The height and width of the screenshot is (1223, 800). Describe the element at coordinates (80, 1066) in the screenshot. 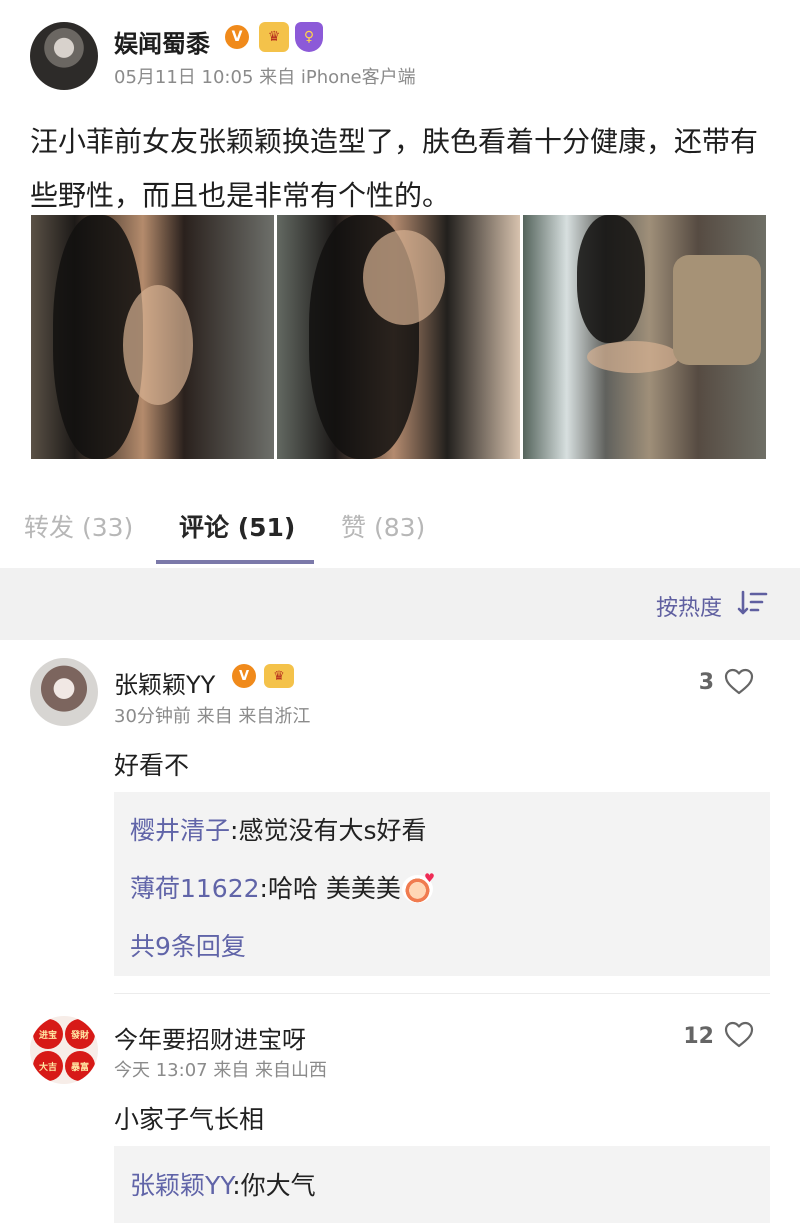

I see `avatar-label: 暴富` at that location.